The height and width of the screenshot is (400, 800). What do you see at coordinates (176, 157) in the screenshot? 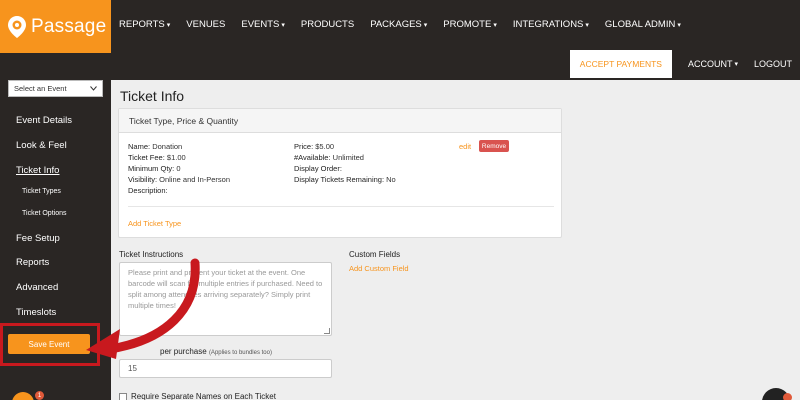
I see `field-ticket-fee-value: $1.00` at bounding box center [176, 157].